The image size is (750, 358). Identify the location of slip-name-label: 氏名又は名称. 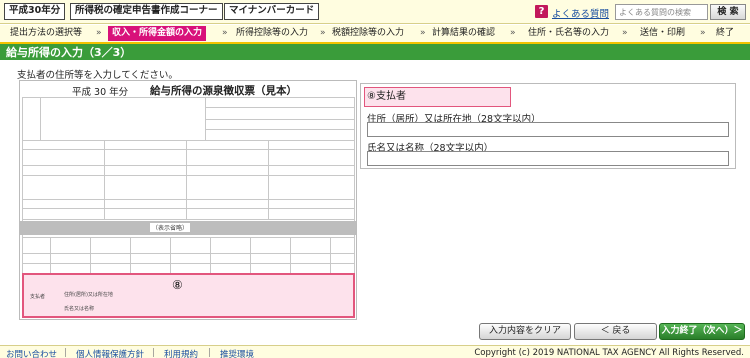
(79, 309).